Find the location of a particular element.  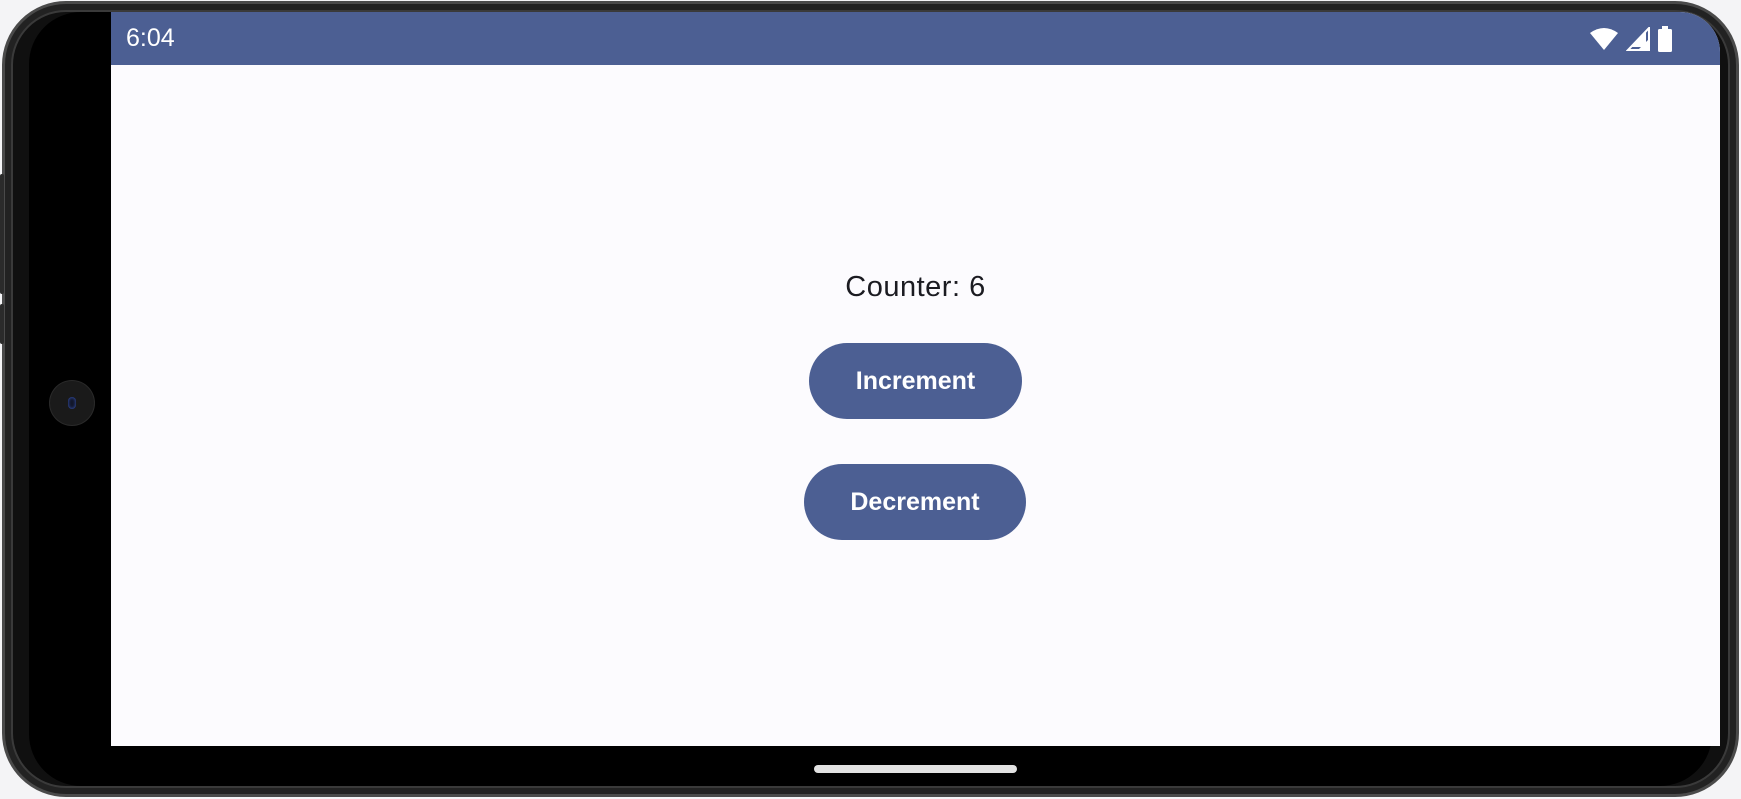

battery-icon is located at coordinates (1665, 39).